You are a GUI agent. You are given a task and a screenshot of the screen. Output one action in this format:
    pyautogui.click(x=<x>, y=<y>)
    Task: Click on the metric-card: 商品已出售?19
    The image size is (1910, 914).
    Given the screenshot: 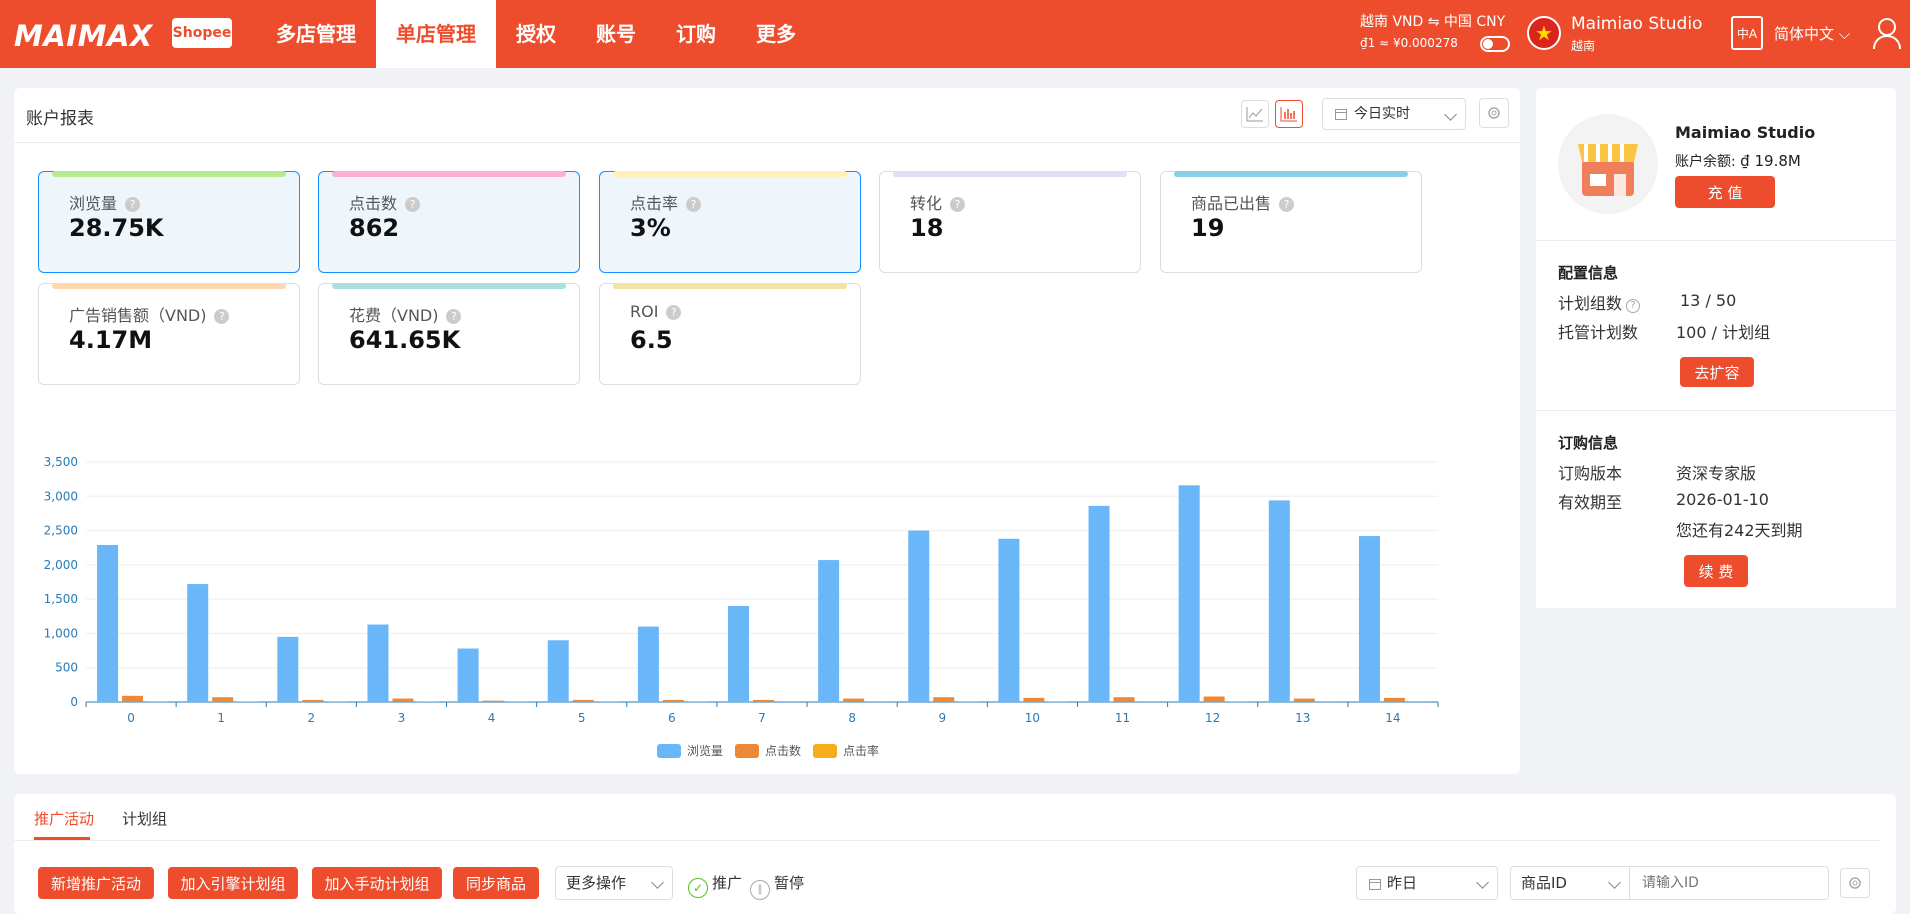 What is the action you would take?
    pyautogui.click(x=1291, y=222)
    